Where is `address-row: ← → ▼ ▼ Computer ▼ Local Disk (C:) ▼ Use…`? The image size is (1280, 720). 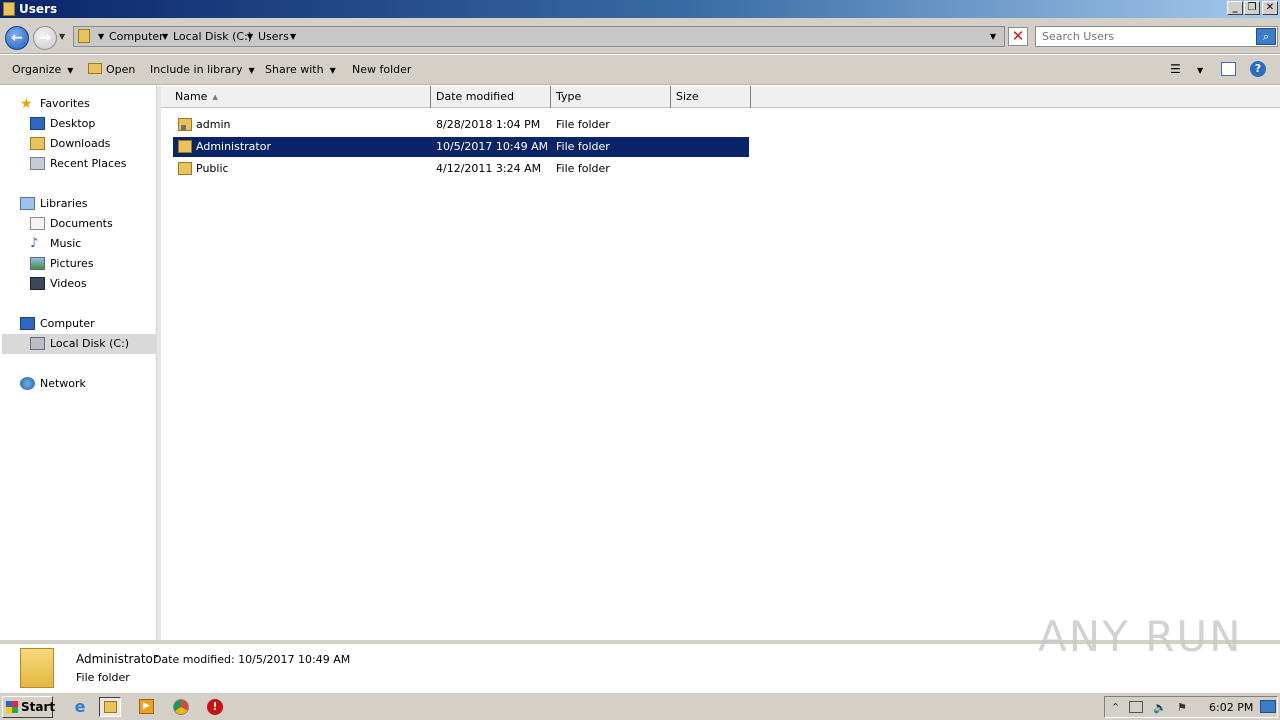
address-row: ← → ▼ ▼ Computer ▼ Local Disk (C:) ▼ Use… is located at coordinates (640, 36).